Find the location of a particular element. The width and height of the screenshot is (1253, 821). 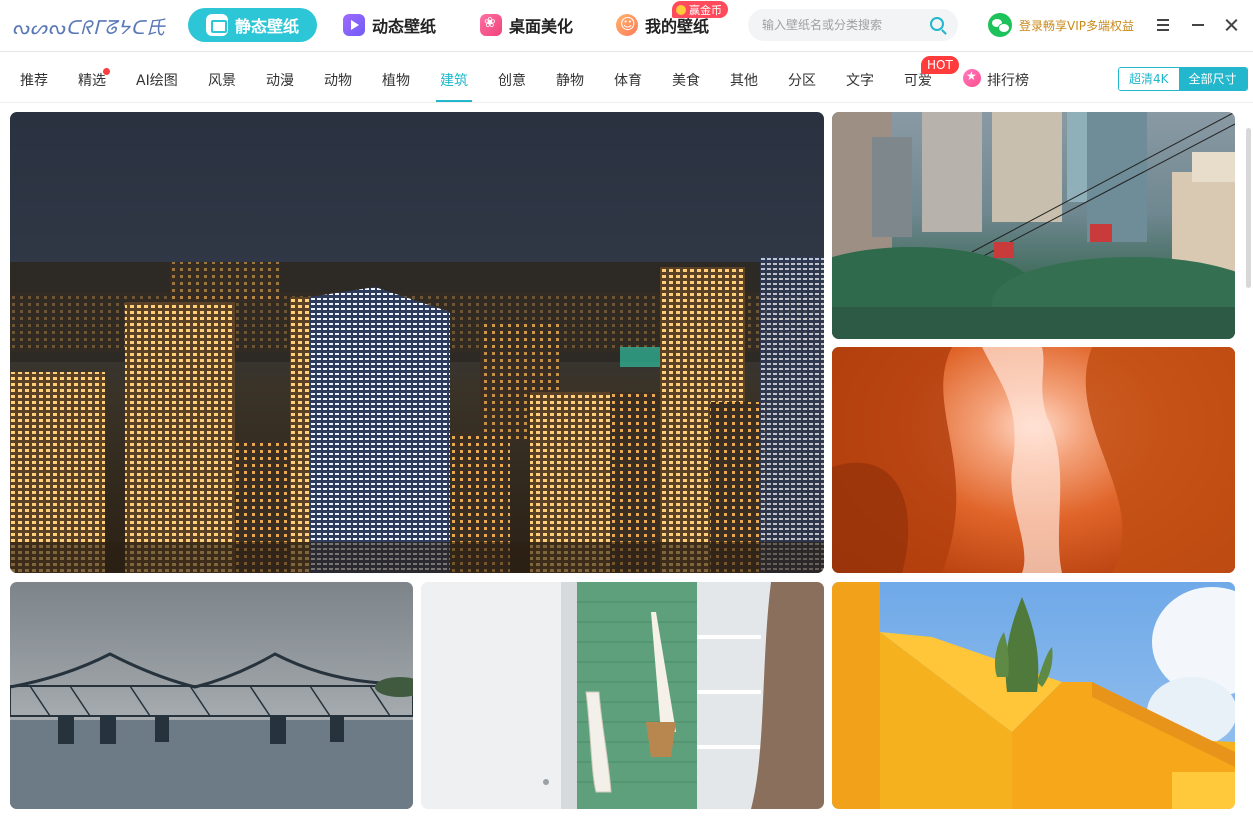

hot-badge: HOT is located at coordinates (940, 65).